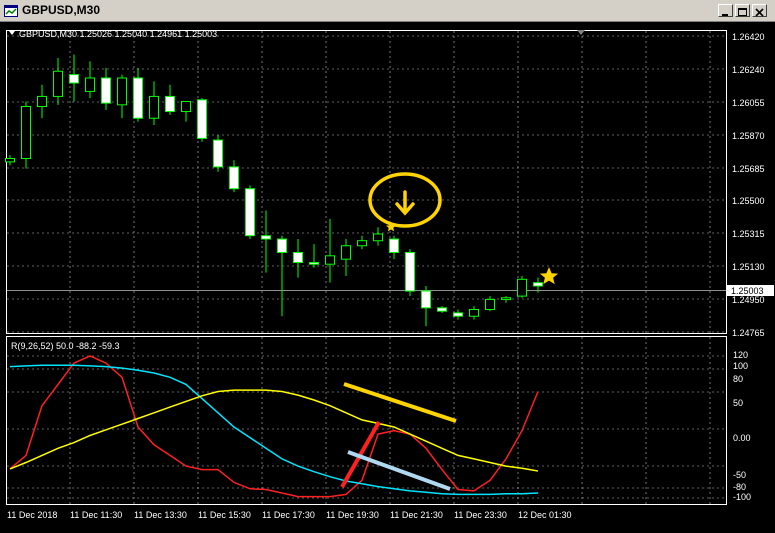 The height and width of the screenshot is (533, 775). Describe the element at coordinates (738, 403) in the screenshot. I see `indicator-axis-label: 50` at that location.